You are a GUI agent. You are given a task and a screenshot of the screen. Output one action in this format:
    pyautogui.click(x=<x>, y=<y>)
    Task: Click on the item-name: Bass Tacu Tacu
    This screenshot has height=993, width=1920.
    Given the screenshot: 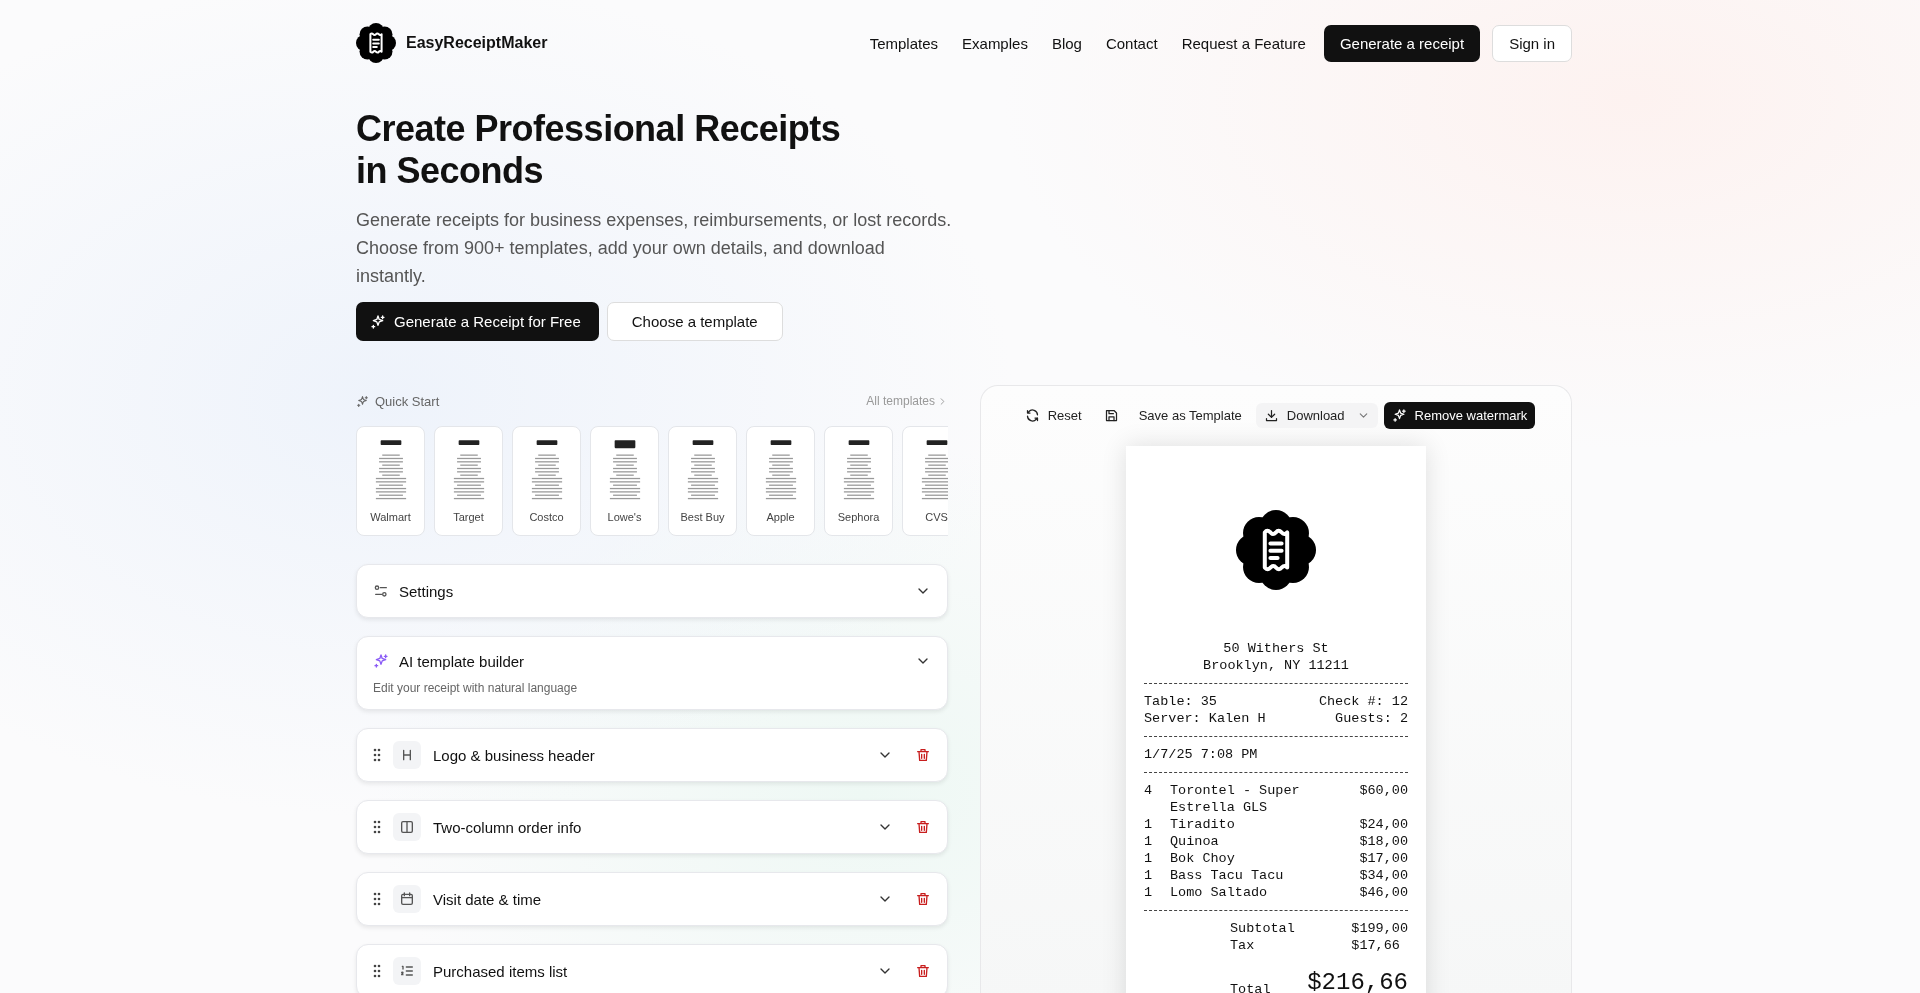 What is the action you would take?
    pyautogui.click(x=1227, y=875)
    